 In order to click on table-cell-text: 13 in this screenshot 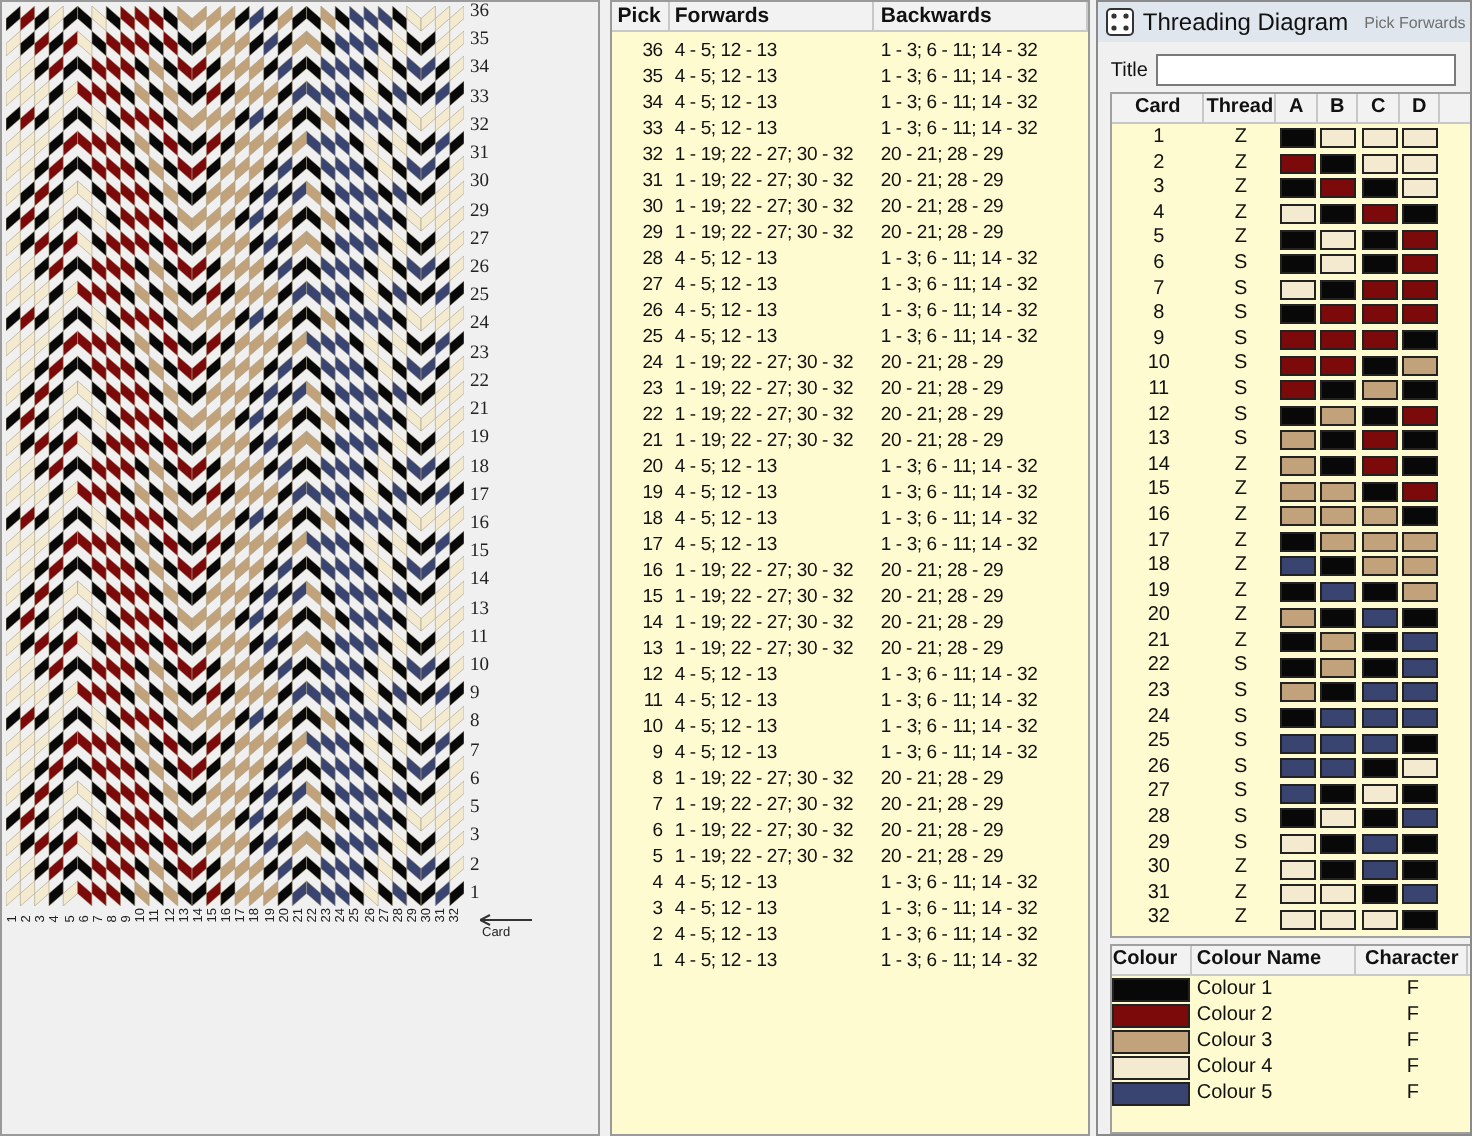, I will do `click(1158, 441)`.